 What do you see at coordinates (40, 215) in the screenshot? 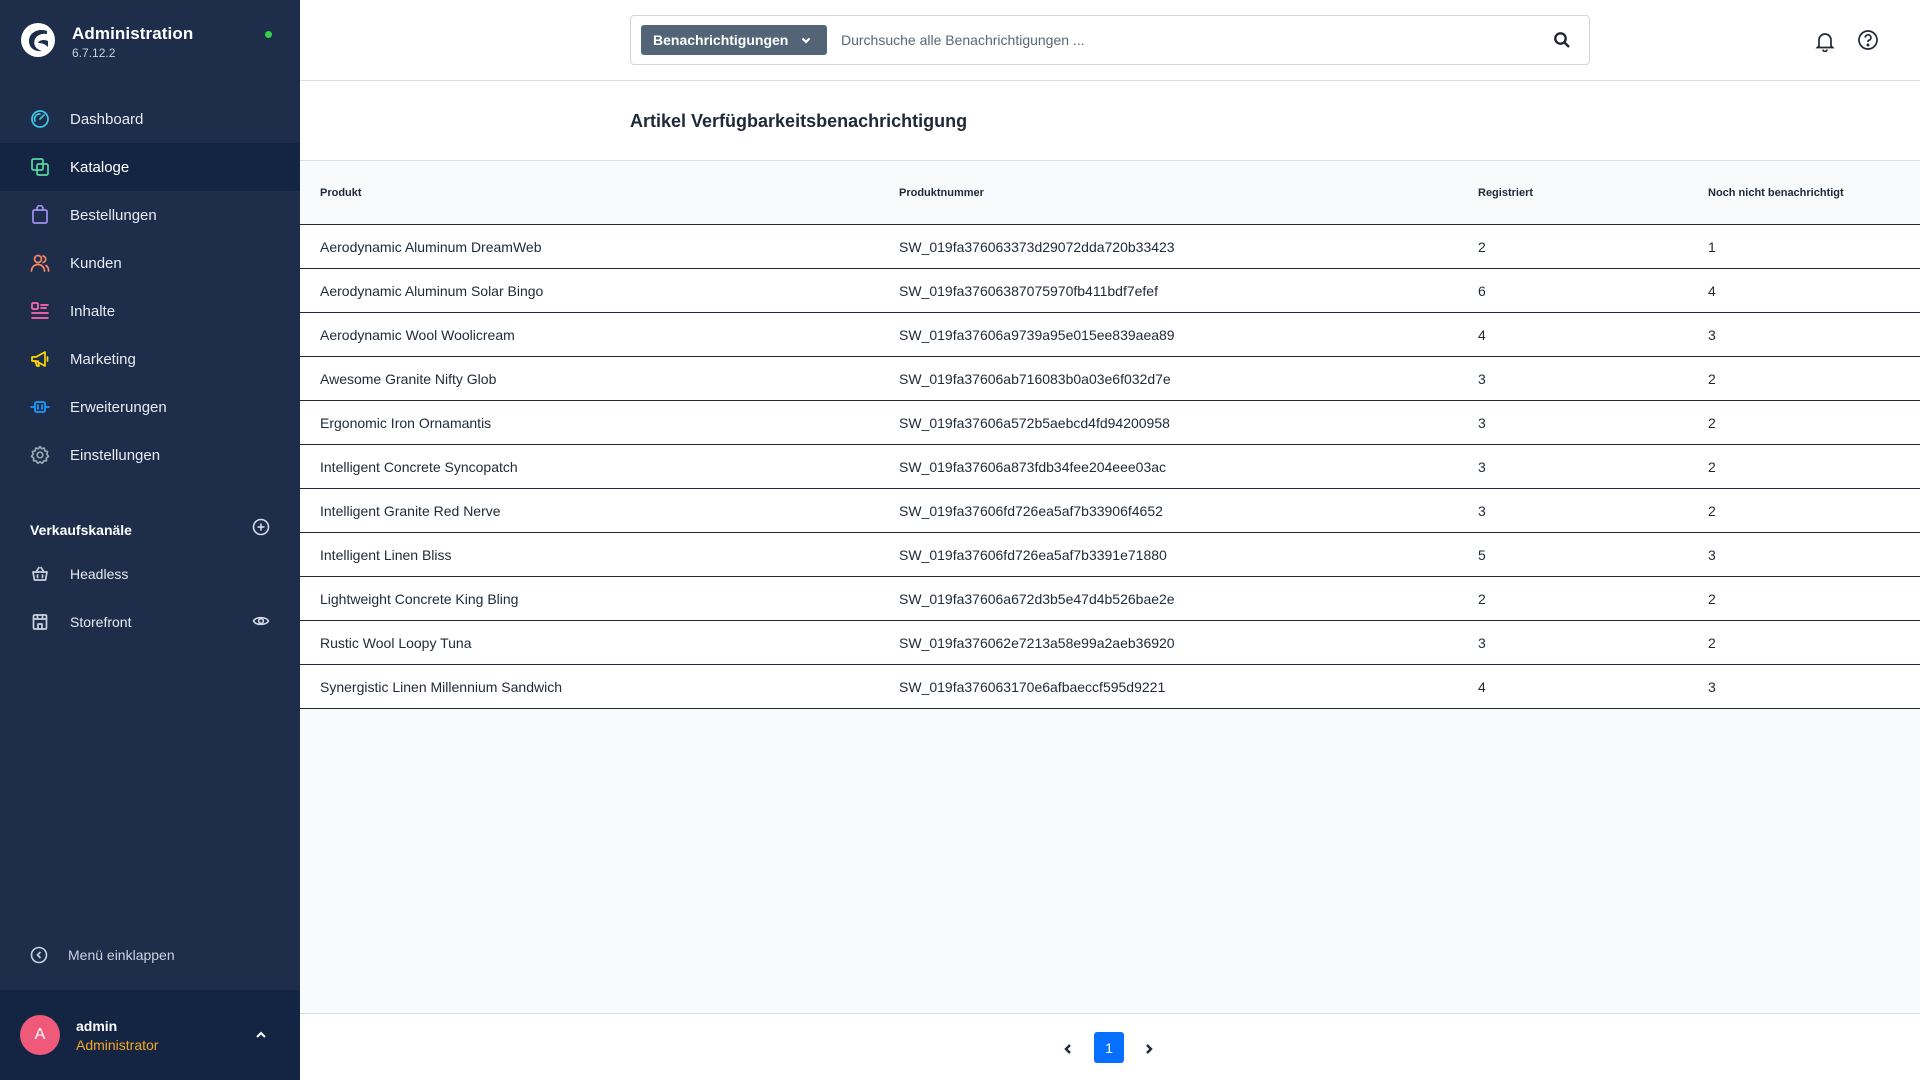
I see `shopping-bag-icon` at bounding box center [40, 215].